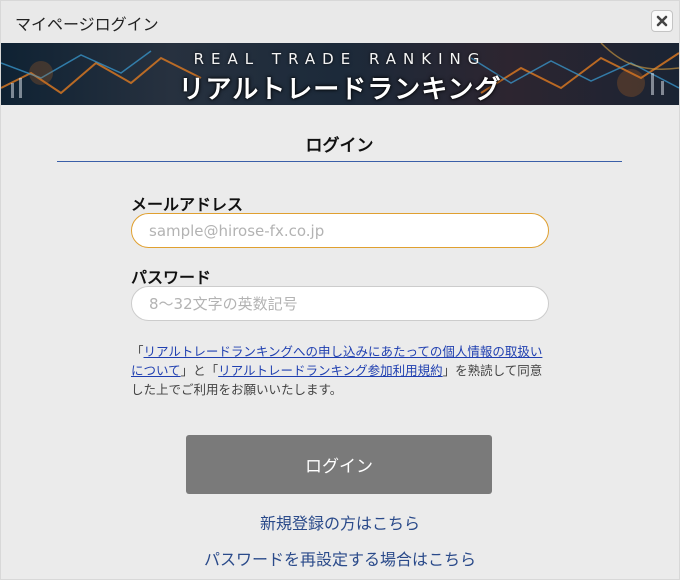 Image resolution: width=680 pixels, height=580 pixels. Describe the element at coordinates (340, 59) in the screenshot. I see `banner-title-en: REAL TRADE RANKING` at that location.